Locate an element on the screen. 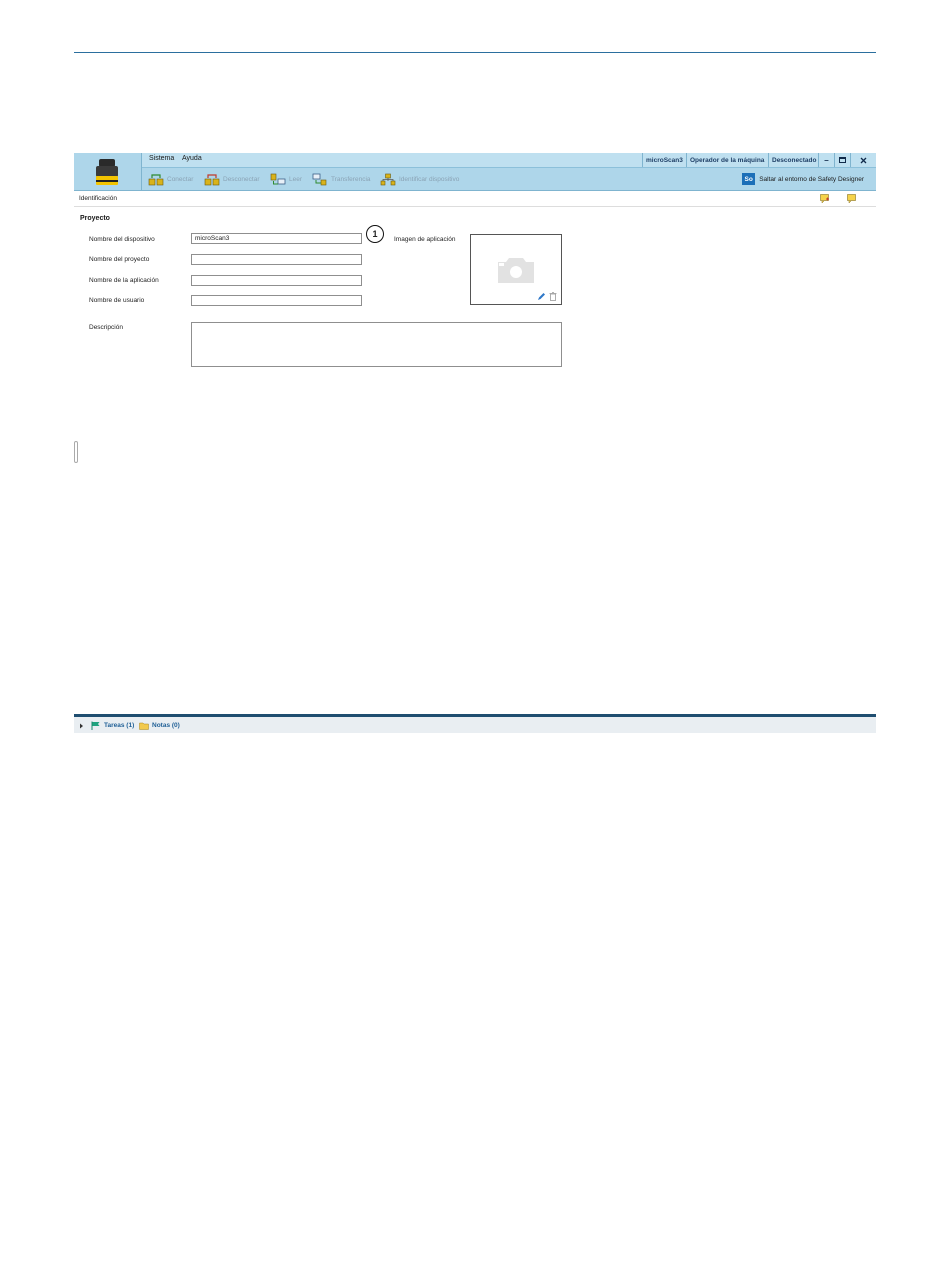  transfer-label: Transferencia is located at coordinates (351, 179).